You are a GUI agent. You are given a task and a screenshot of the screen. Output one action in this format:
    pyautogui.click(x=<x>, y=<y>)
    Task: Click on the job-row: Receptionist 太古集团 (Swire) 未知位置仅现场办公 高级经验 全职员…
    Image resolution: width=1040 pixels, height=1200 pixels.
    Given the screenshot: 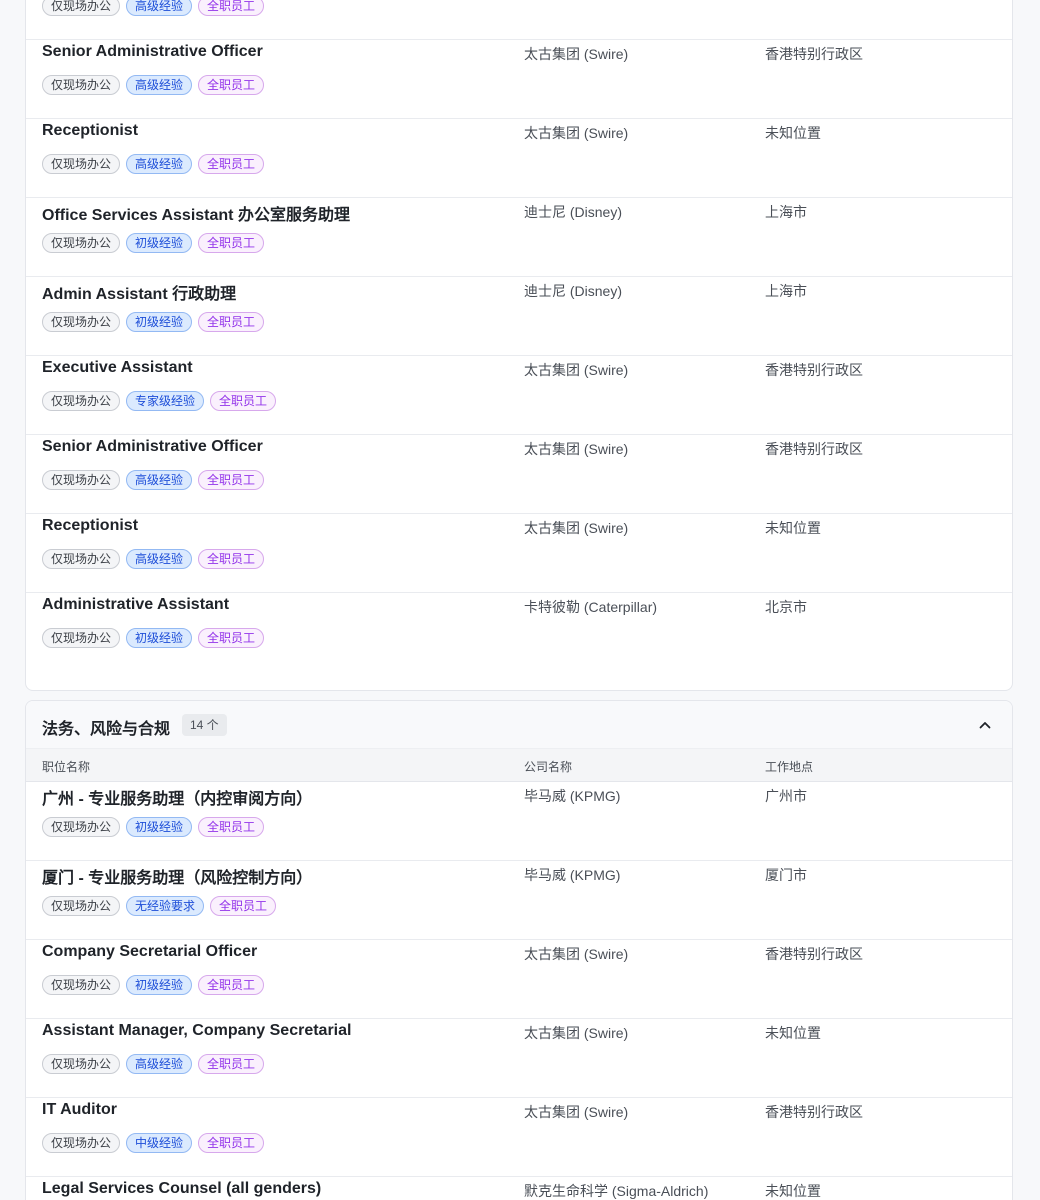 What is the action you would take?
    pyautogui.click(x=519, y=553)
    